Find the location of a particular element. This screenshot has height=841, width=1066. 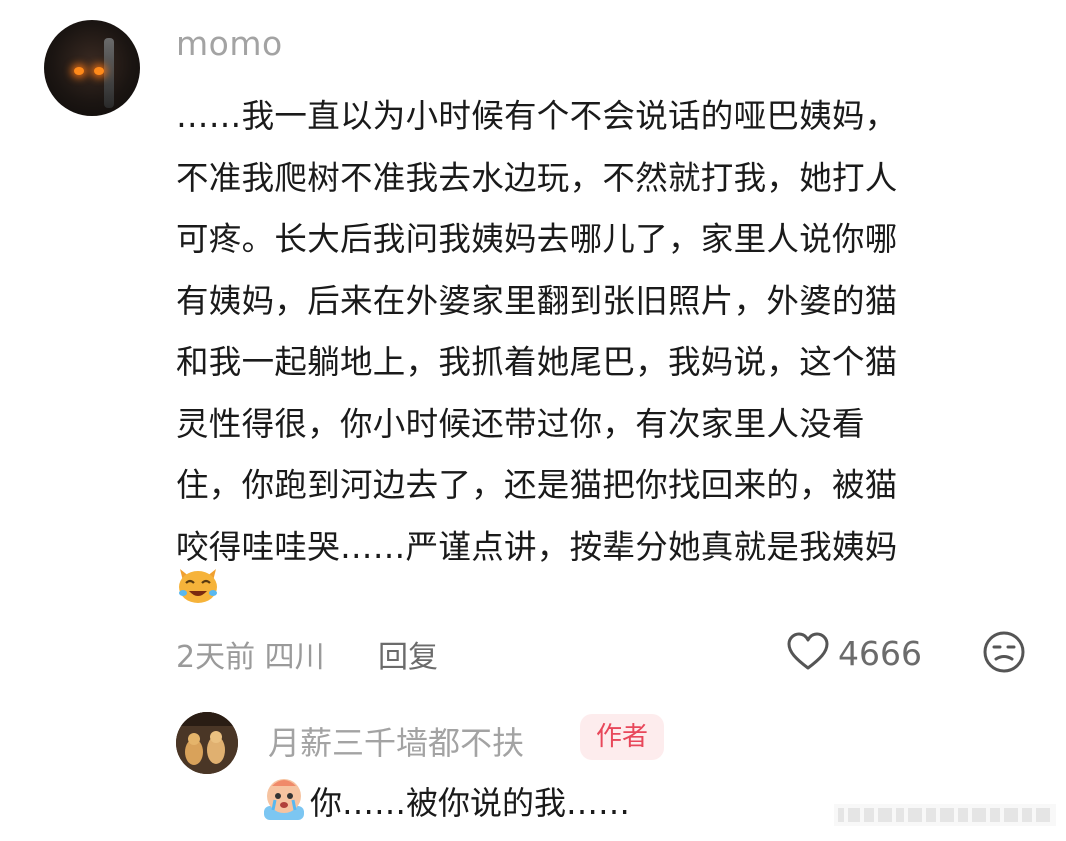

dislike-face-icon is located at coordinates (1004, 652).